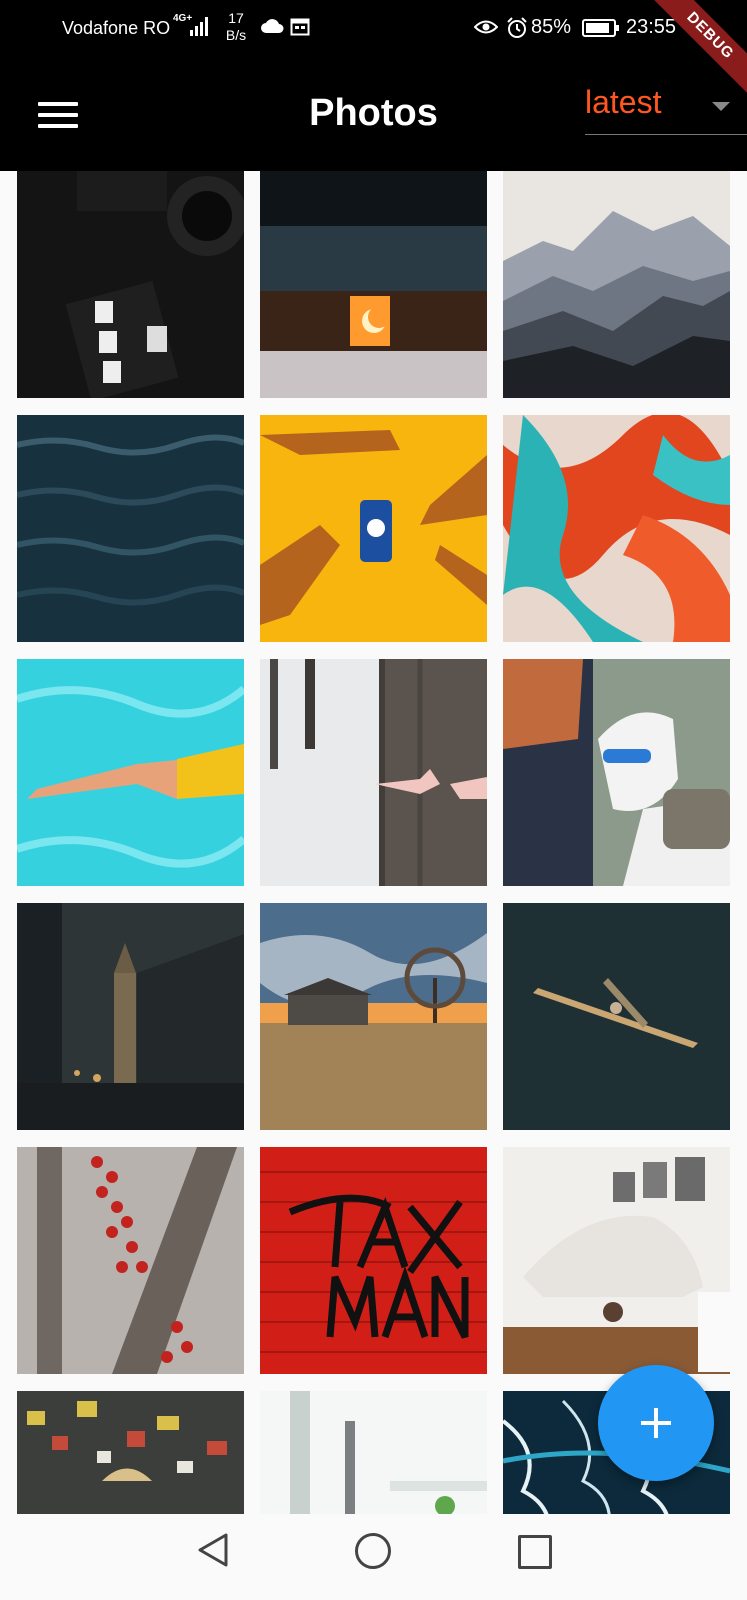 The height and width of the screenshot is (1600, 747). Describe the element at coordinates (236, 35) in the screenshot. I see `speed-unit: B/s` at that location.